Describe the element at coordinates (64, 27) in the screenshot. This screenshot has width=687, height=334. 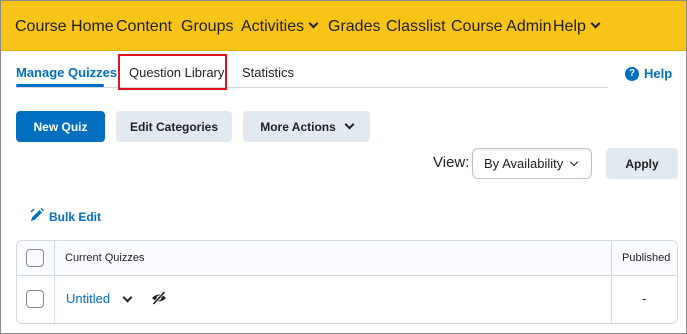
I see `nav-course-home: Course Home` at that location.